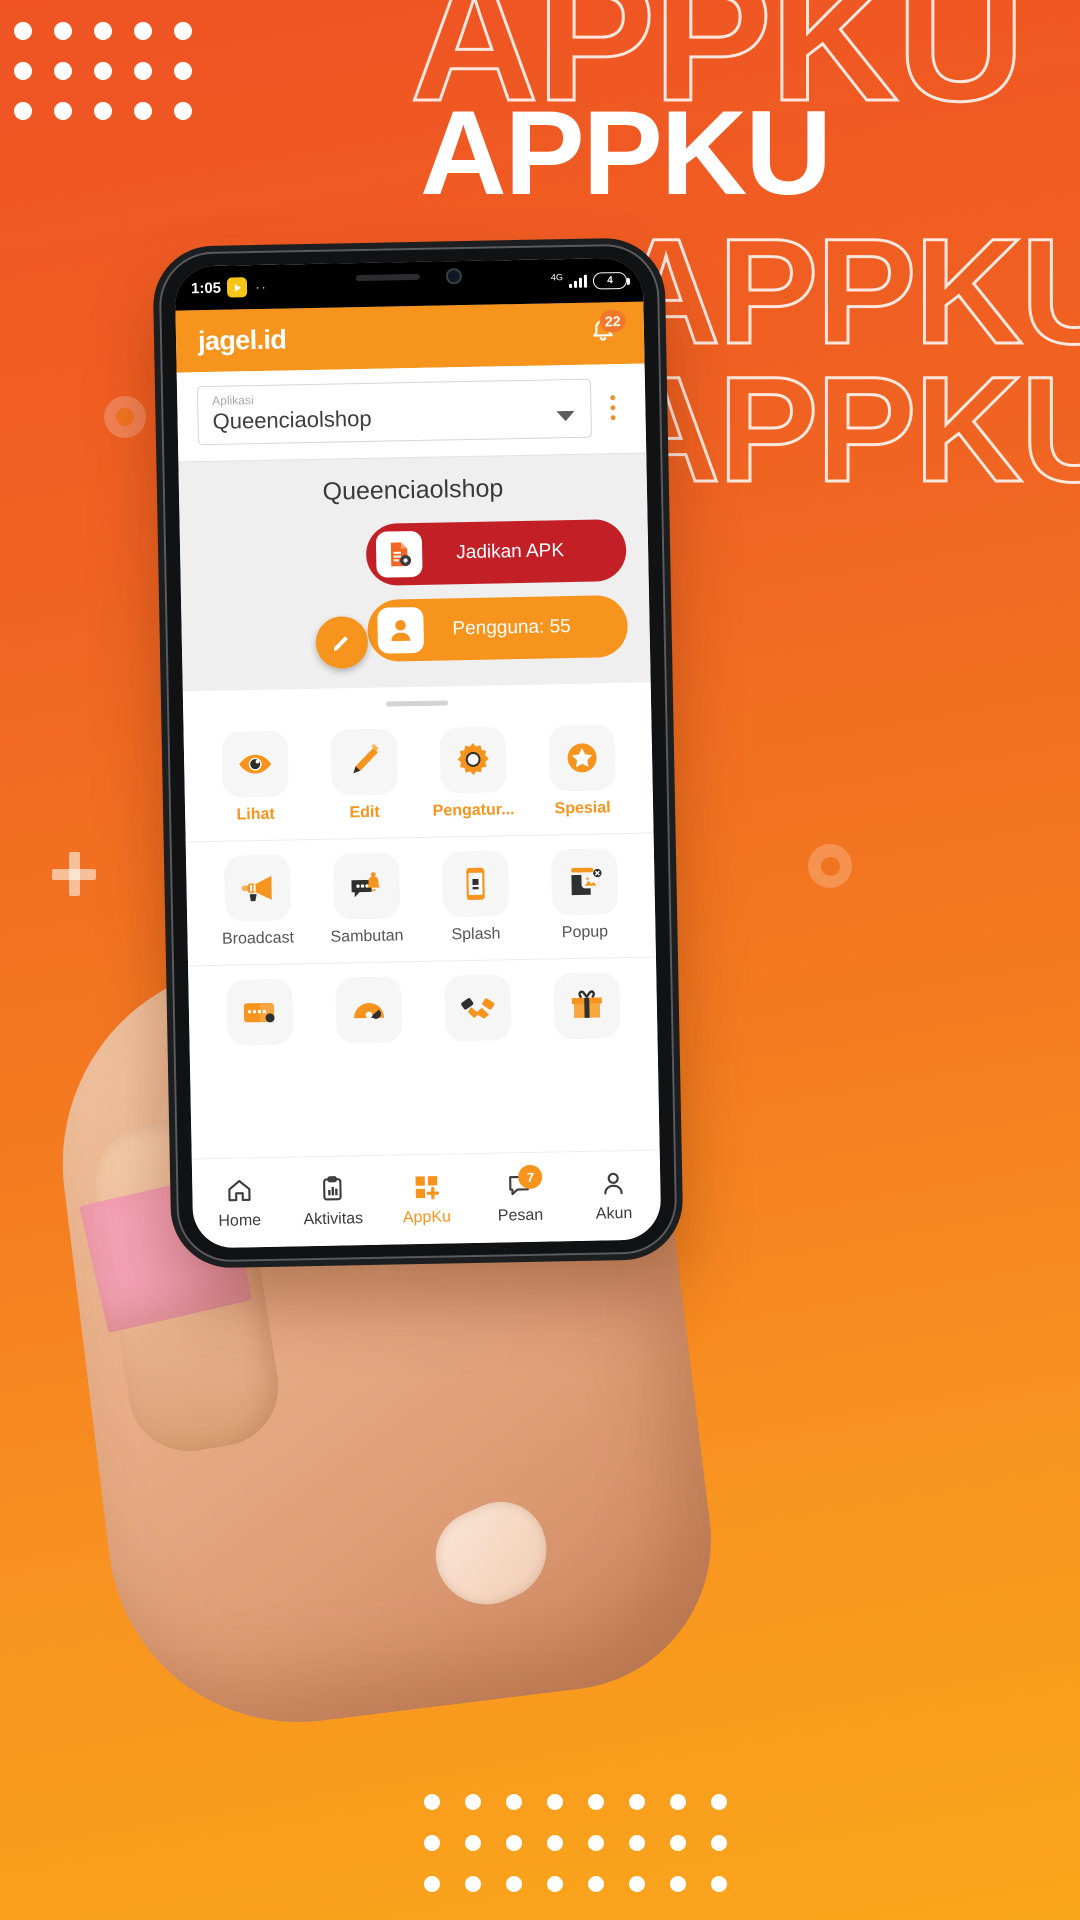  I want to click on notification-badge: 22, so click(612, 321).